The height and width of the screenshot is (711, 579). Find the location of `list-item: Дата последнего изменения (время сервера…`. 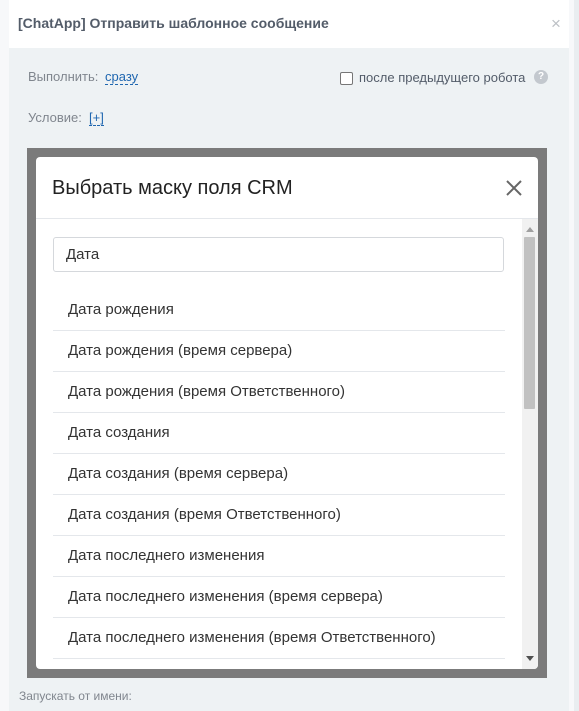

list-item: Дата последнего изменения (время сервера… is located at coordinates (279, 597).